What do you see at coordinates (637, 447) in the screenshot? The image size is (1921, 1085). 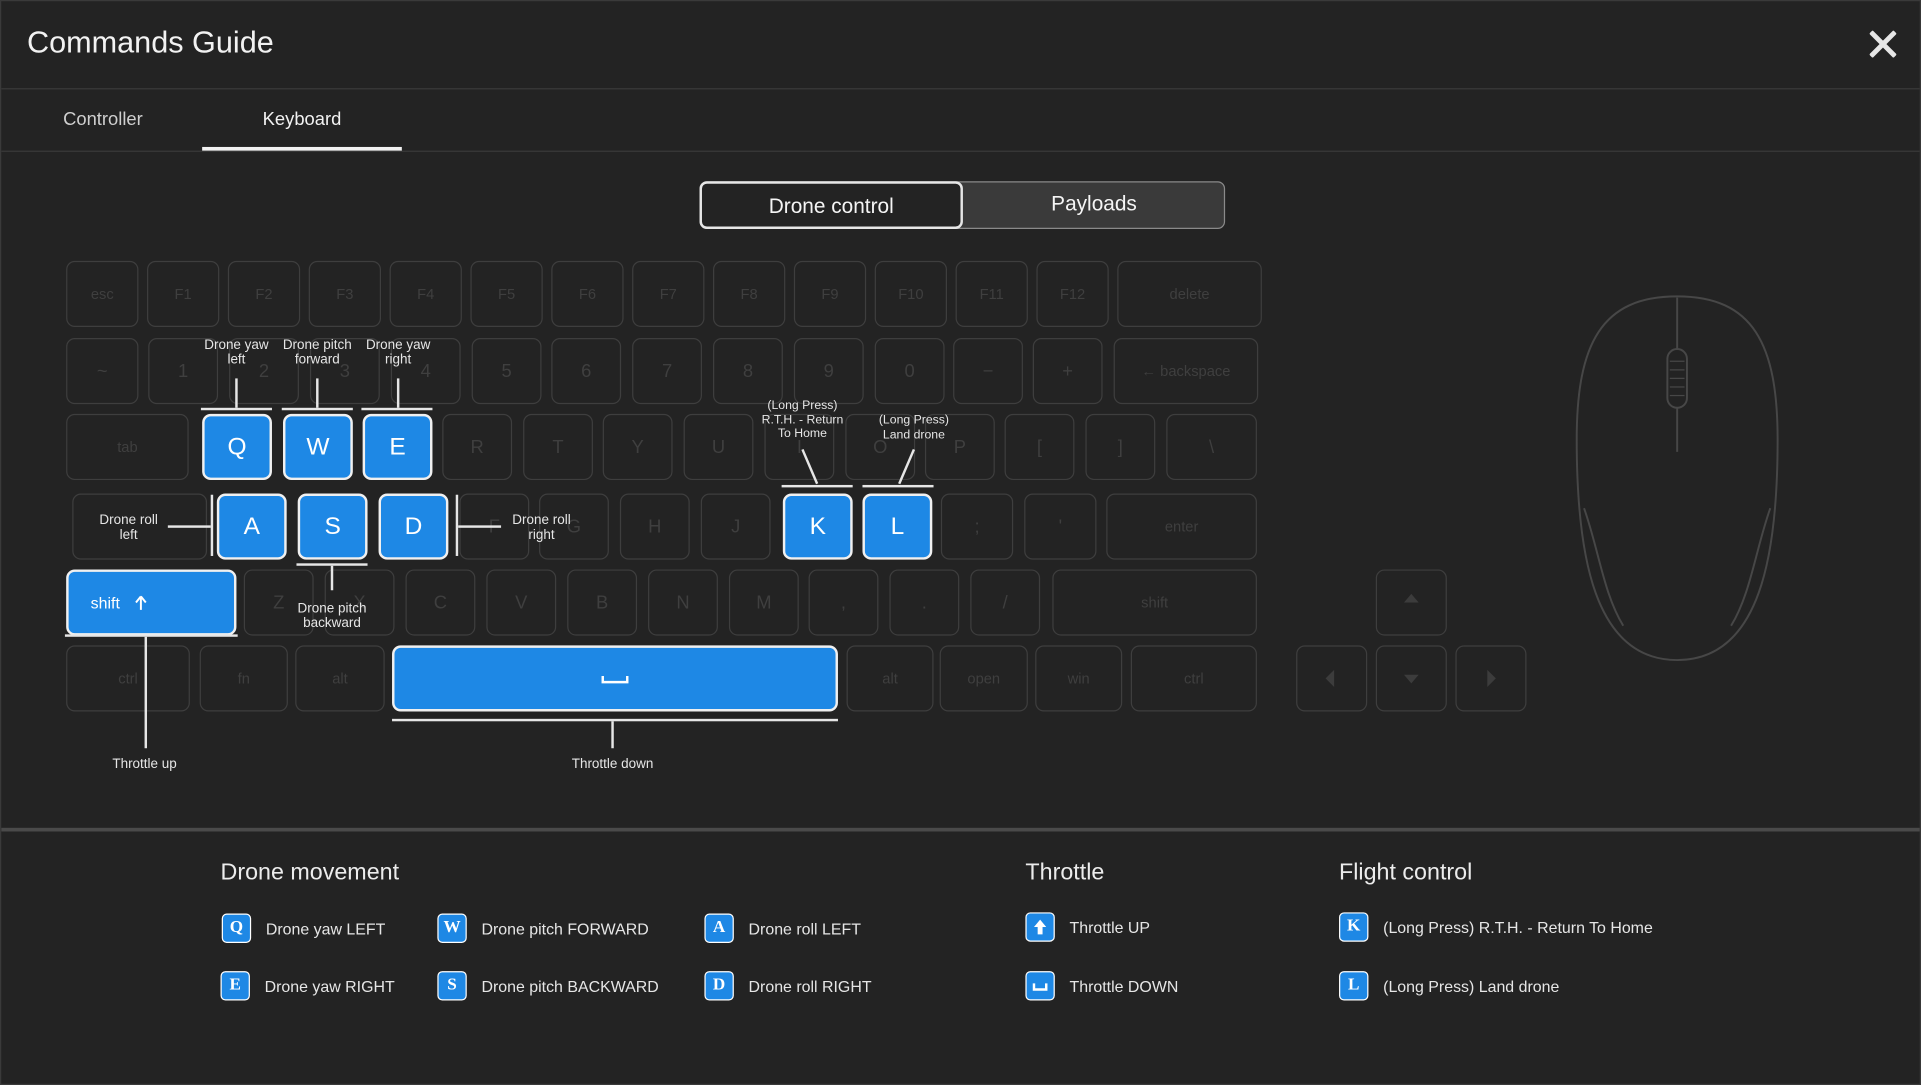 I see `key-y: Y` at bounding box center [637, 447].